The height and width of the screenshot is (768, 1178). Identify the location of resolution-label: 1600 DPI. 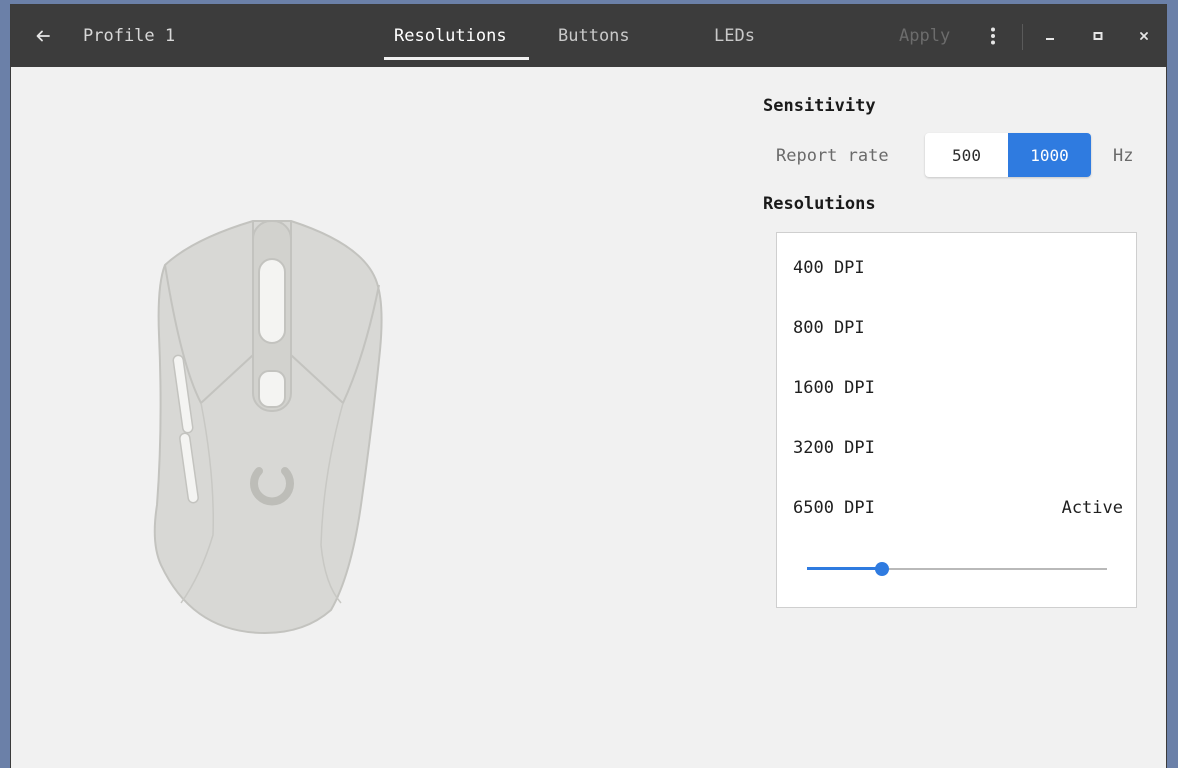
(834, 388).